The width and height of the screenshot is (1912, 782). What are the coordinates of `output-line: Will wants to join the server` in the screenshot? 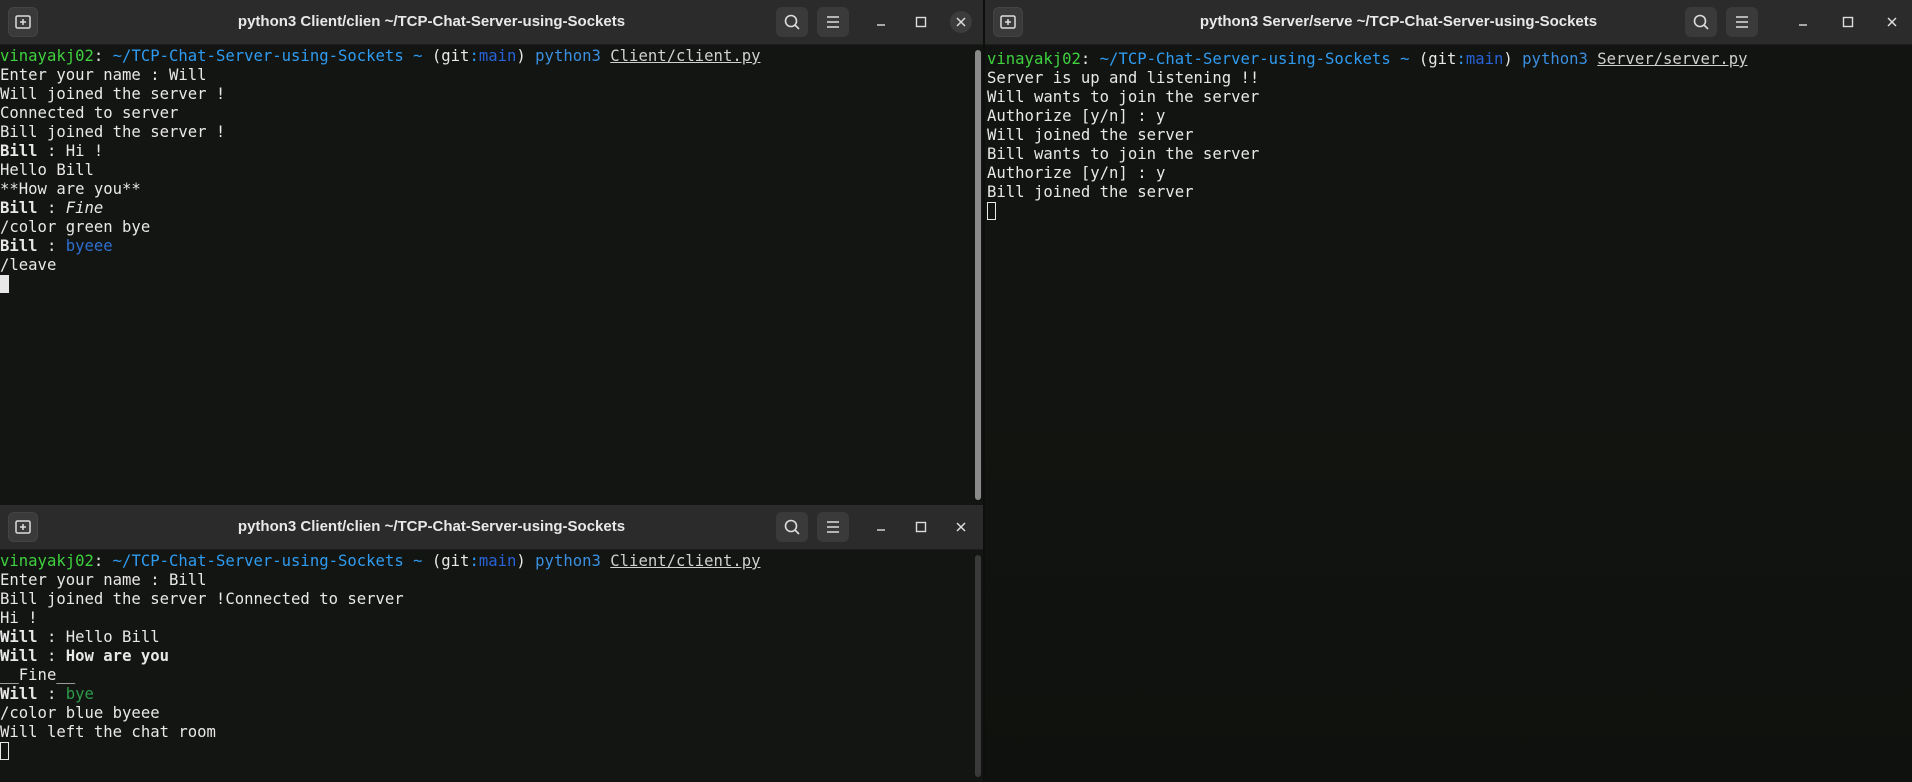 It's located at (1123, 97).